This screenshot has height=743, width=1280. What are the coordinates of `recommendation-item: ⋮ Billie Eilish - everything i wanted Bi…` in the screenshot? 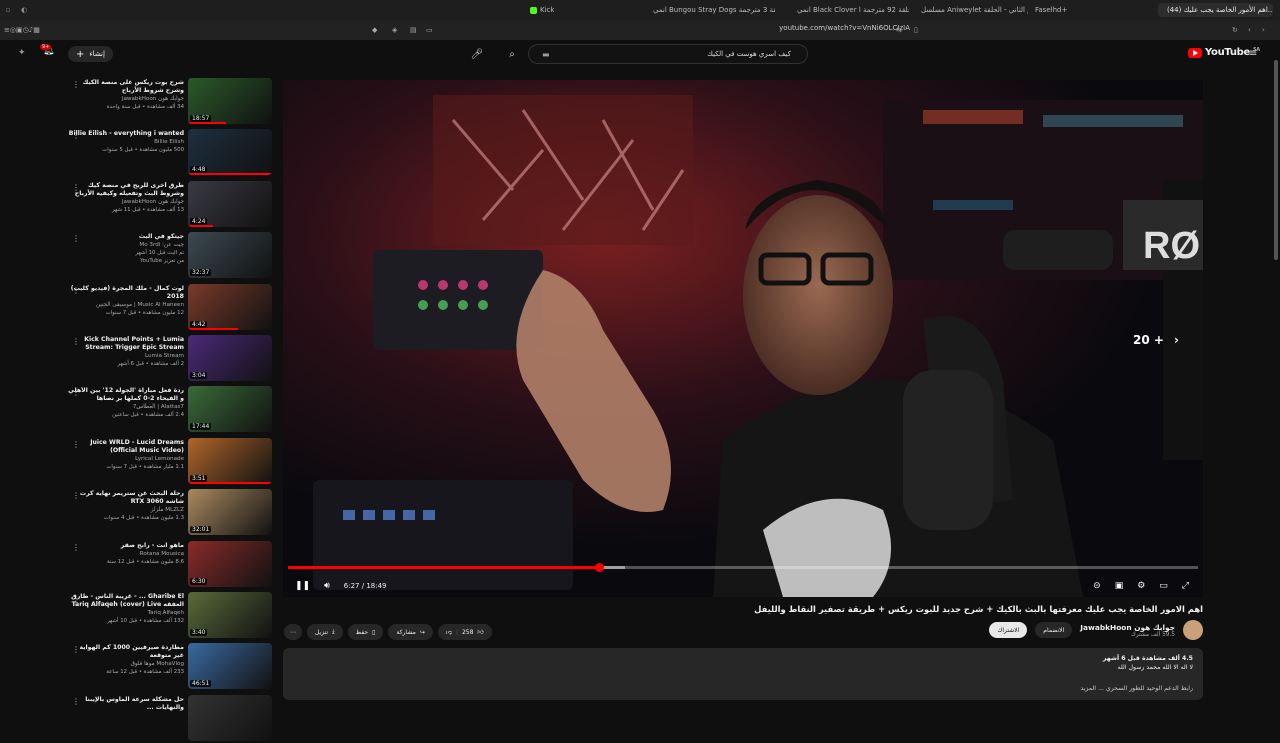 It's located at (167, 153).